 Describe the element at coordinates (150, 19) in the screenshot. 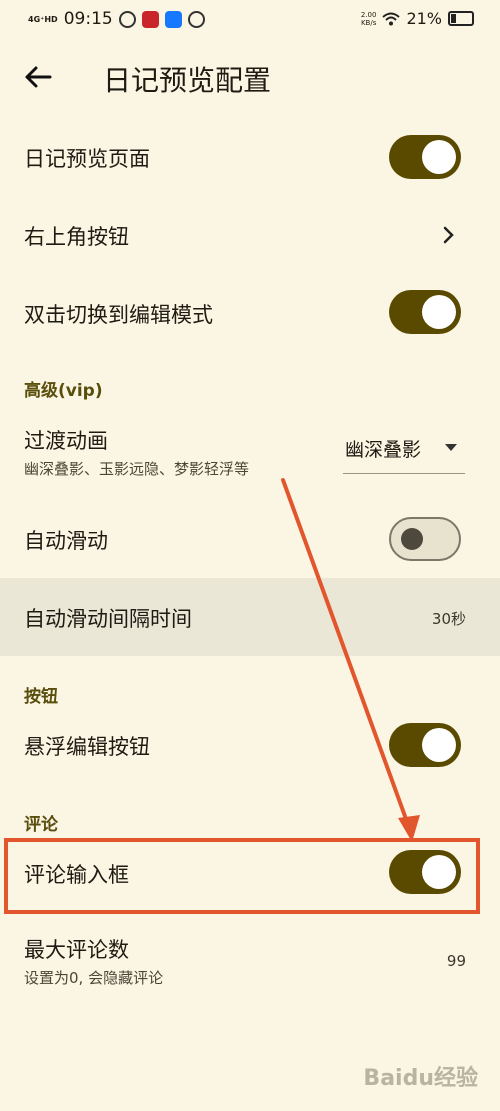

I see `red-app-icon` at that location.